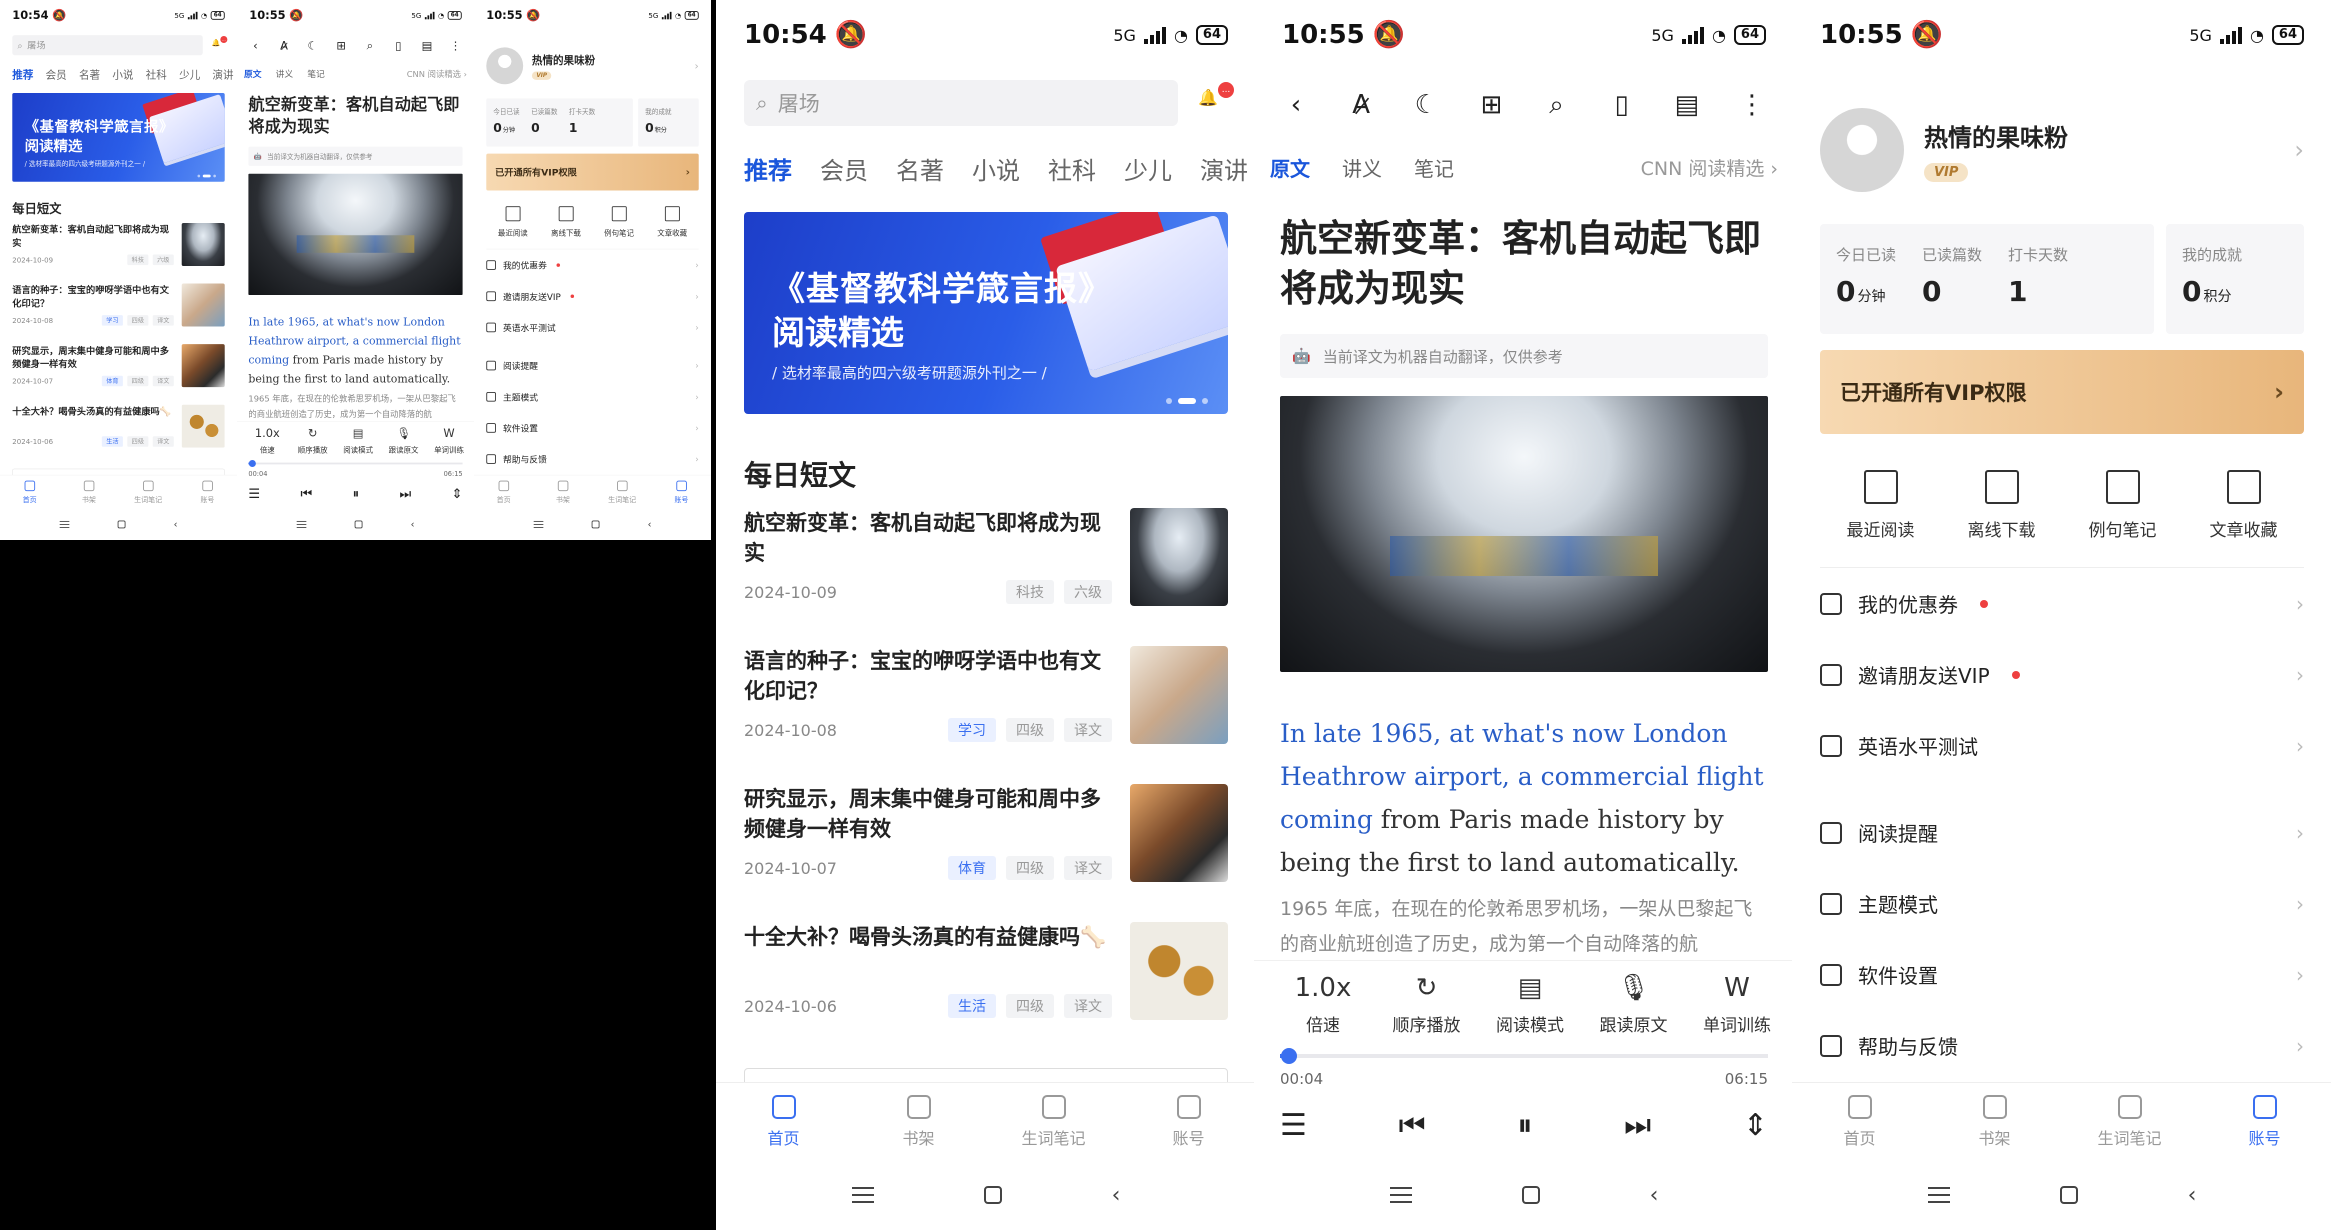 The height and width of the screenshot is (1230, 2331). Describe the element at coordinates (22, 73) in the screenshot. I see `category-tab: 推荐` at that location.